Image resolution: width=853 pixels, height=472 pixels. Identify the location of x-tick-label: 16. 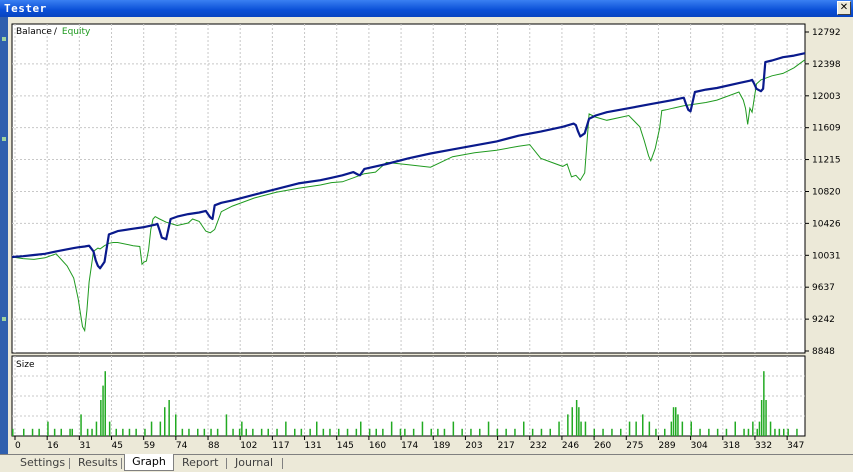
(53, 446).